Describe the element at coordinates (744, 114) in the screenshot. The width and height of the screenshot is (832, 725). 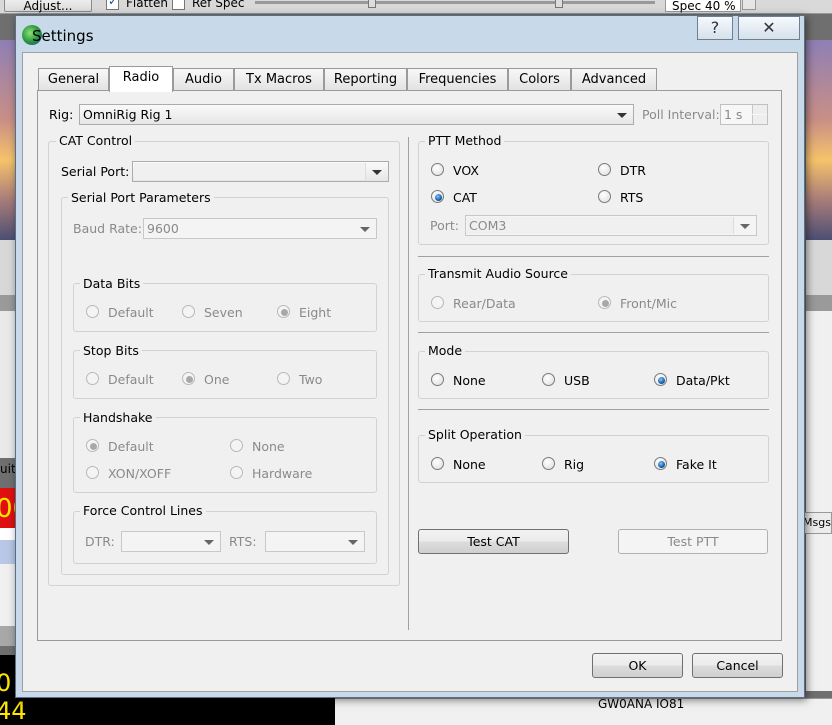
I see `poll-interval-spinbox: 1 s` at that location.